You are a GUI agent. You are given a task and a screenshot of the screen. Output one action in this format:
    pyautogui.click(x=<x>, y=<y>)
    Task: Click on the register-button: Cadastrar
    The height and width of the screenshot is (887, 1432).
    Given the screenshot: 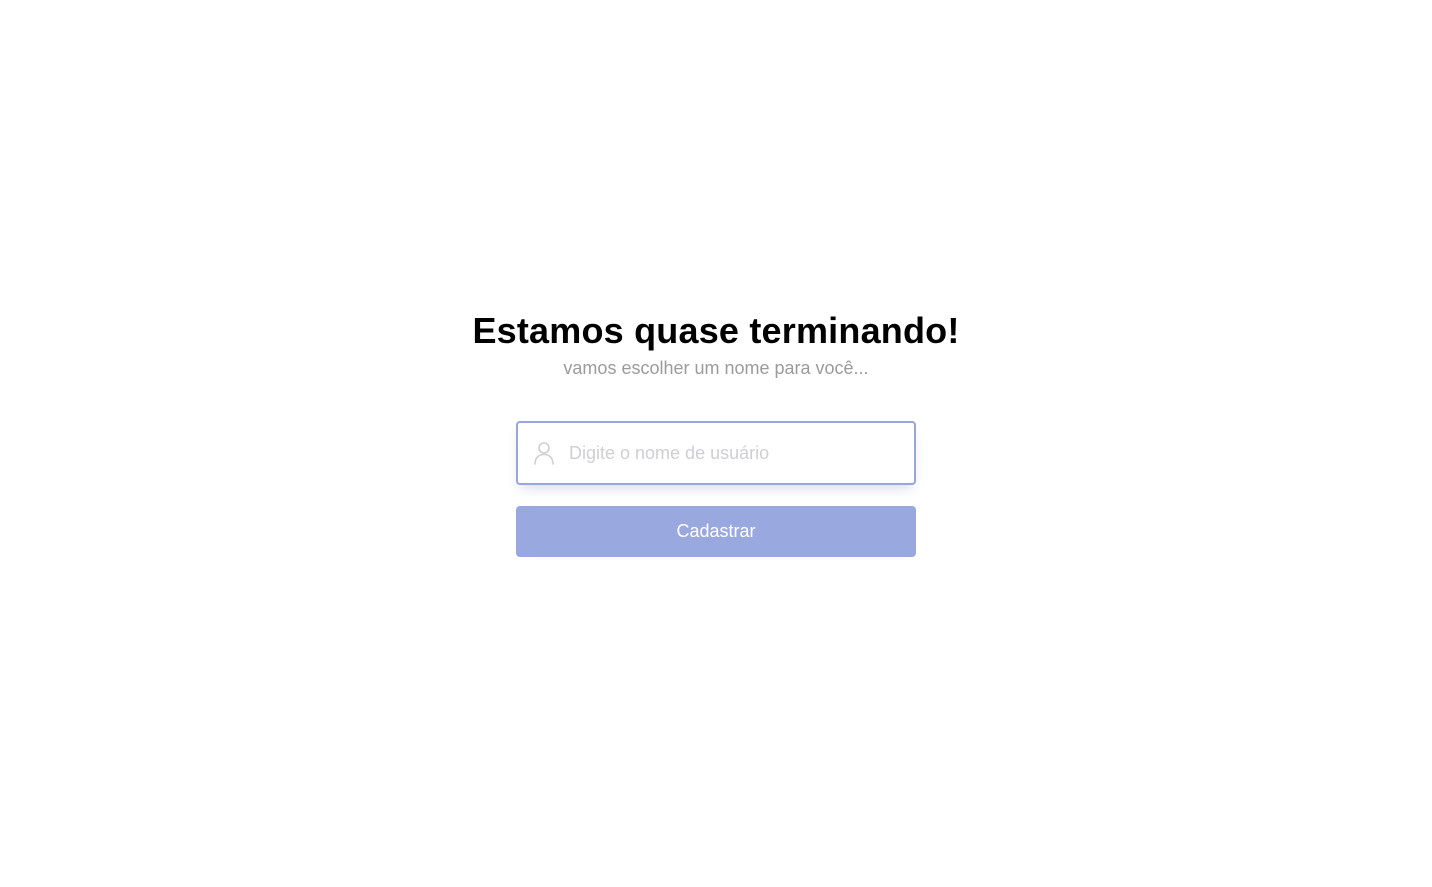 What is the action you would take?
    pyautogui.click(x=716, y=531)
    